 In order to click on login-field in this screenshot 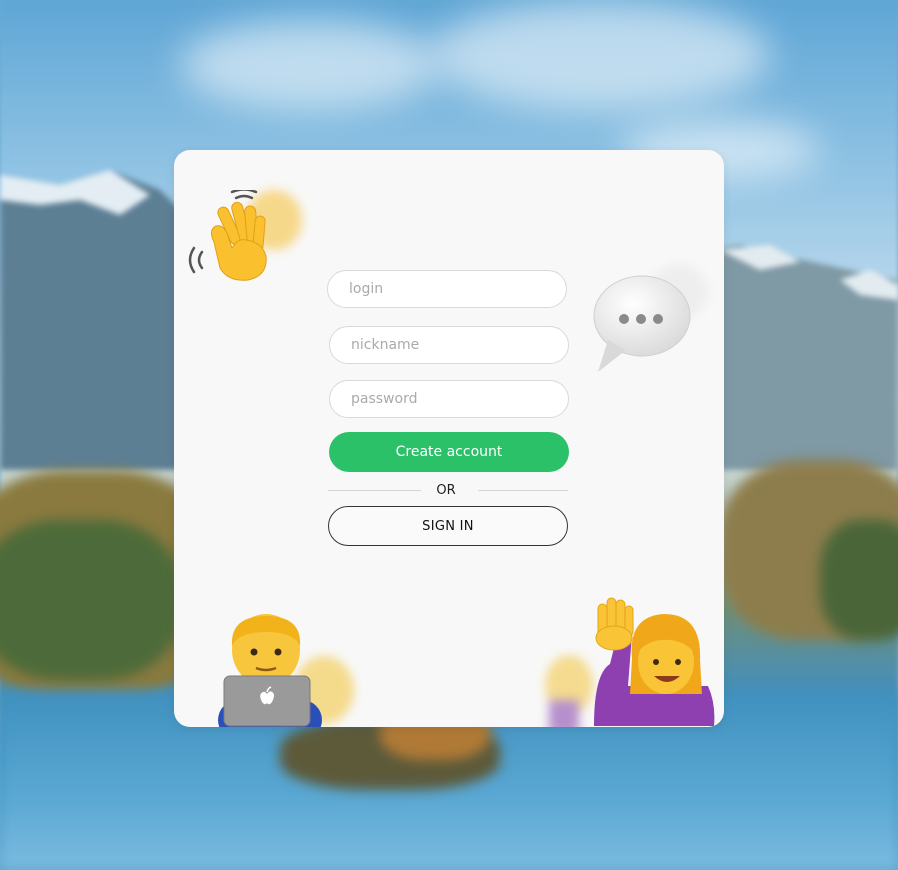, I will do `click(447, 289)`.